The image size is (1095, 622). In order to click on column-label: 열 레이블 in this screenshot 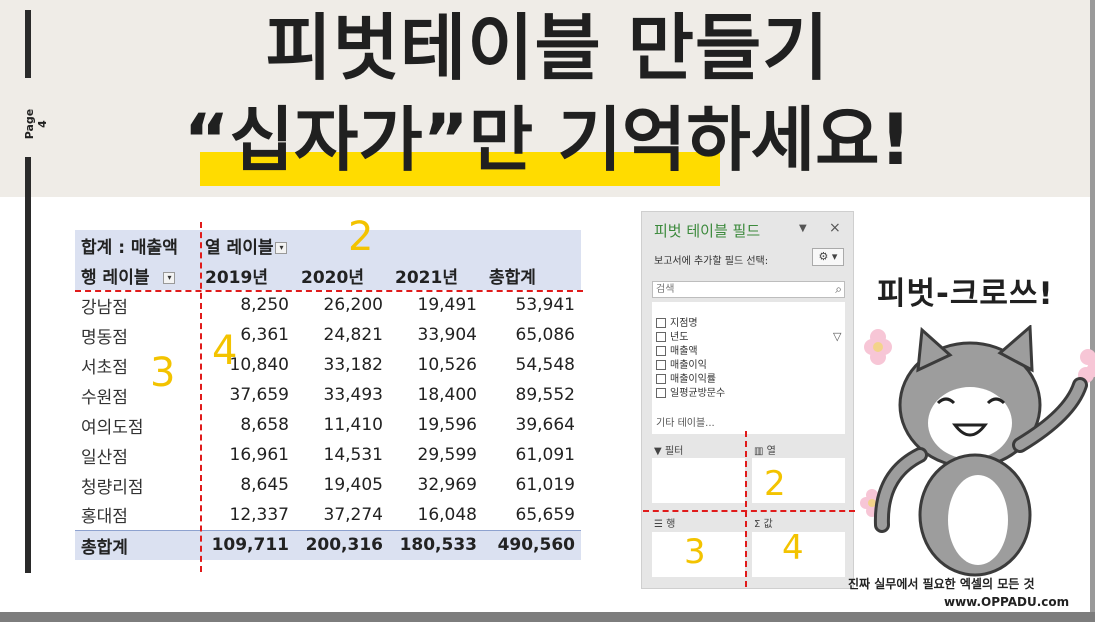, I will do `click(239, 247)`.